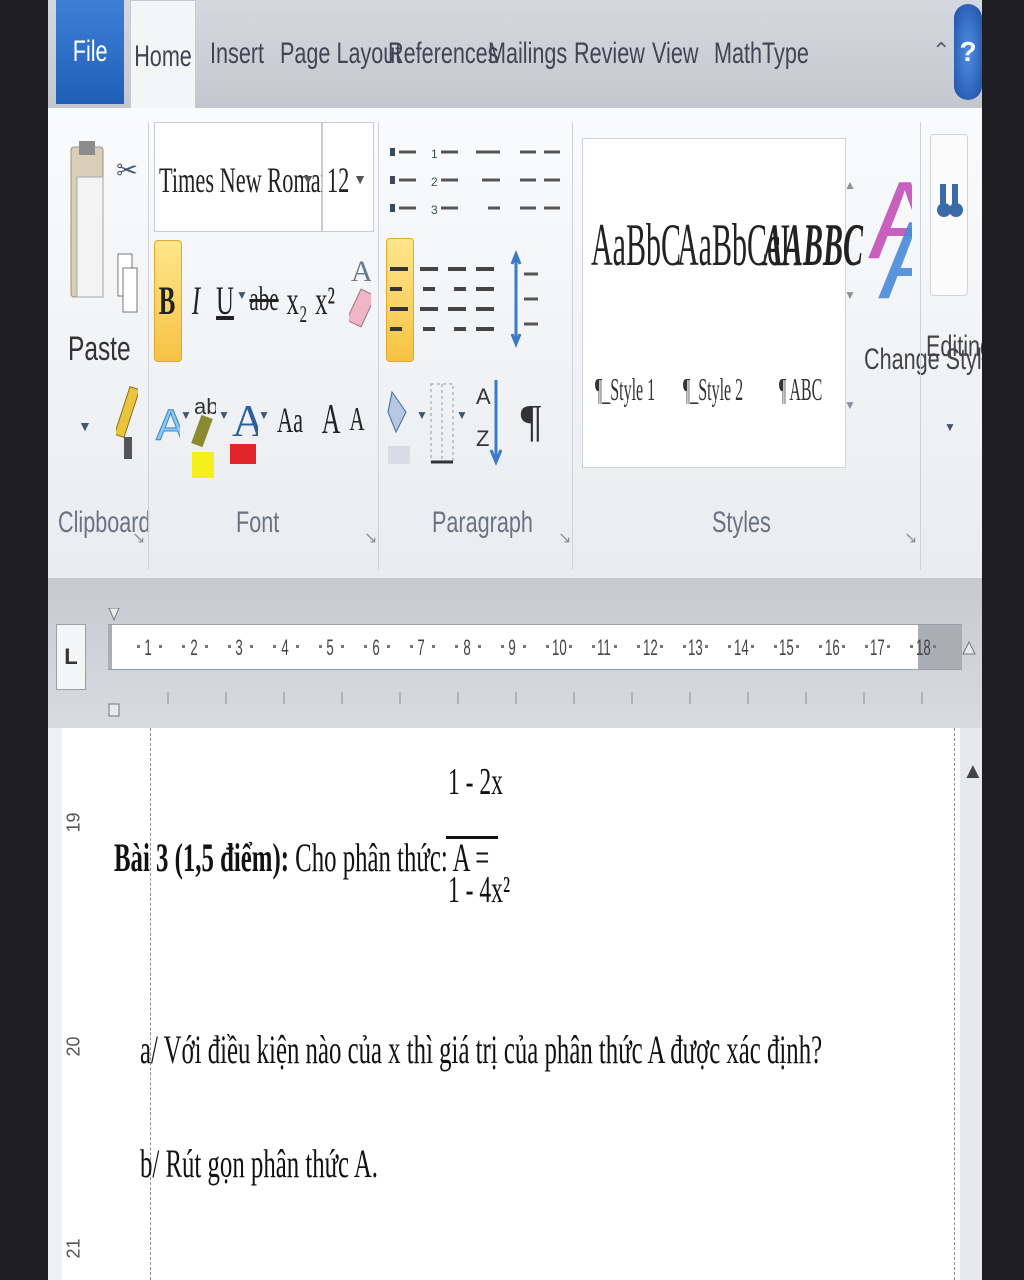 The image size is (1024, 1280). What do you see at coordinates (443, 54) in the screenshot?
I see `tab-references: References` at bounding box center [443, 54].